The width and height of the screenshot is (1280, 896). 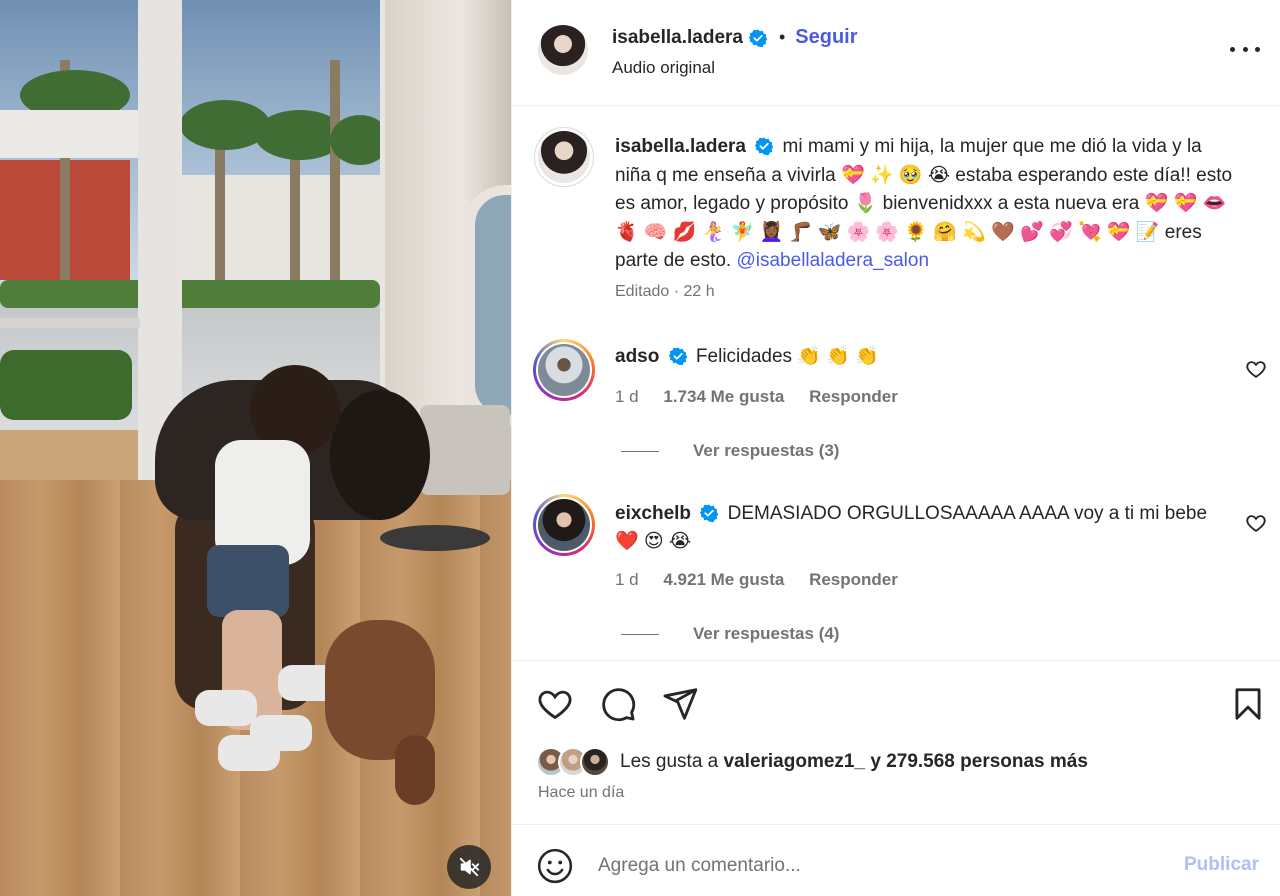 I want to click on audio-label: Audio original, so click(x=663, y=68).